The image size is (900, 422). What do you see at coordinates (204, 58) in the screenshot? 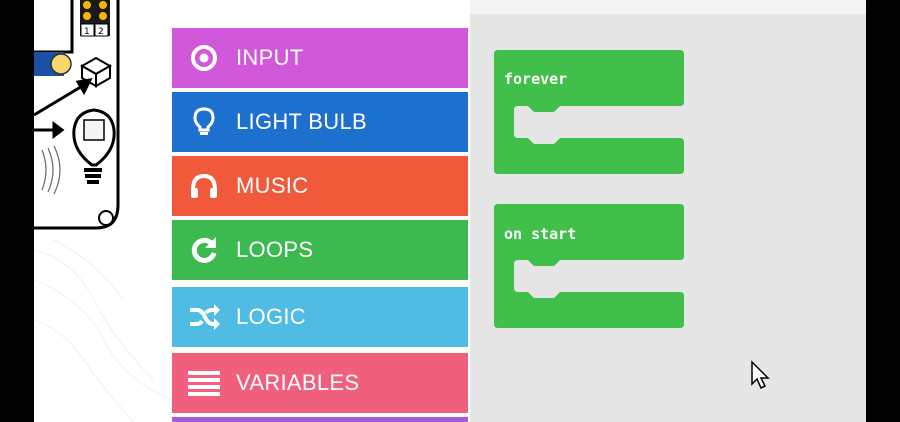
I see `target-icon` at bounding box center [204, 58].